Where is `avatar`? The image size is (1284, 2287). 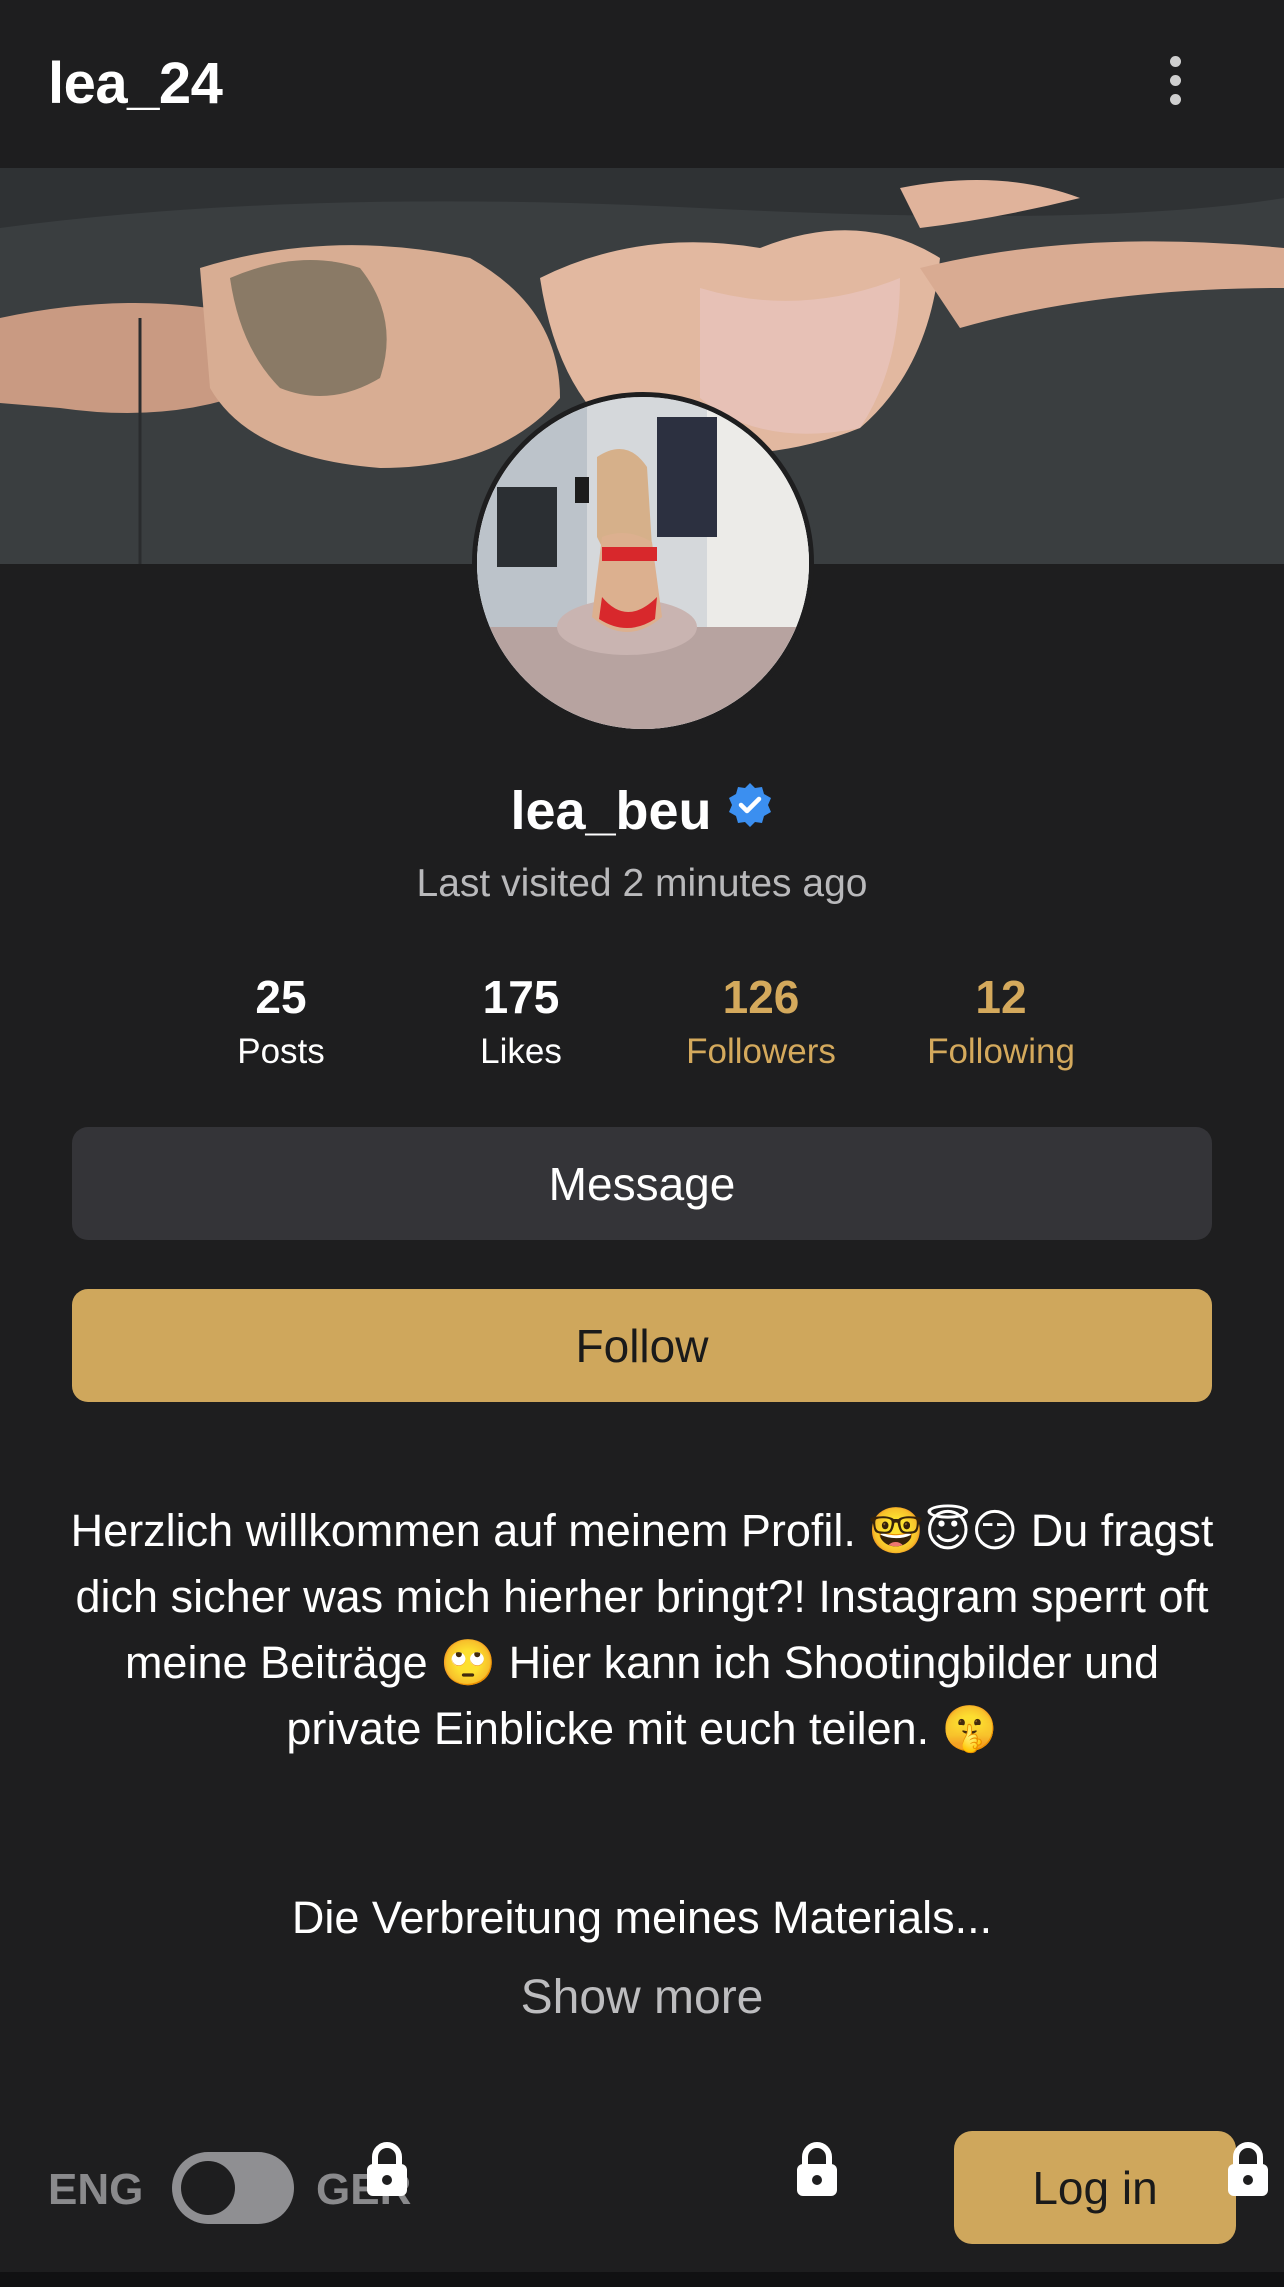
avatar is located at coordinates (643, 563).